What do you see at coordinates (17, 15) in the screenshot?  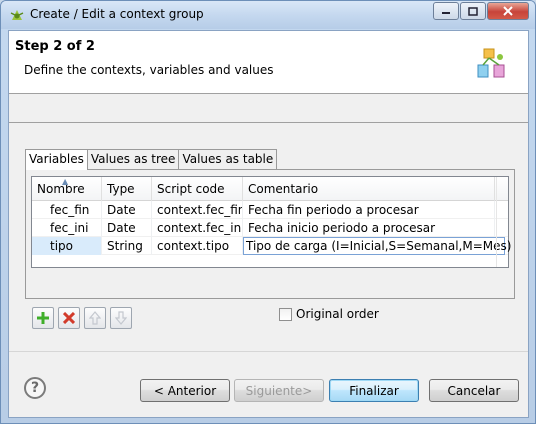 I see `app-icon` at bounding box center [17, 15].